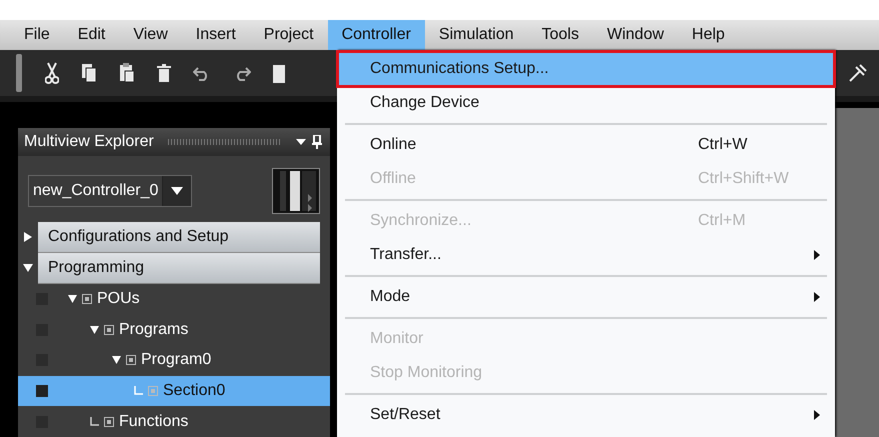 The width and height of the screenshot is (879, 437). Describe the element at coordinates (723, 145) in the screenshot. I see `shortcut-text: Ctrl+W` at that location.